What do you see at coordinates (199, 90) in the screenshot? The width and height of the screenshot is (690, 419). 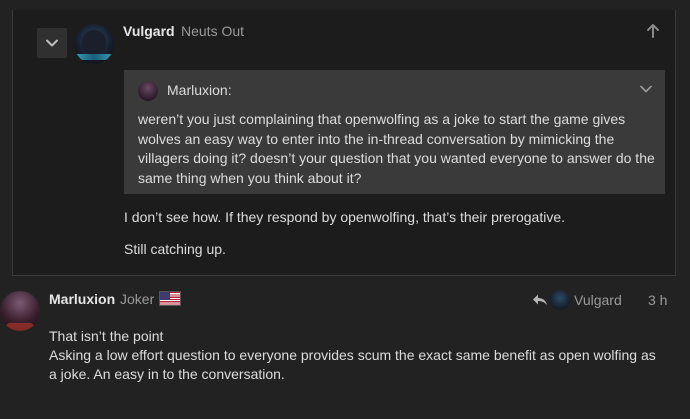 I see `quote-author: Marluxion:` at bounding box center [199, 90].